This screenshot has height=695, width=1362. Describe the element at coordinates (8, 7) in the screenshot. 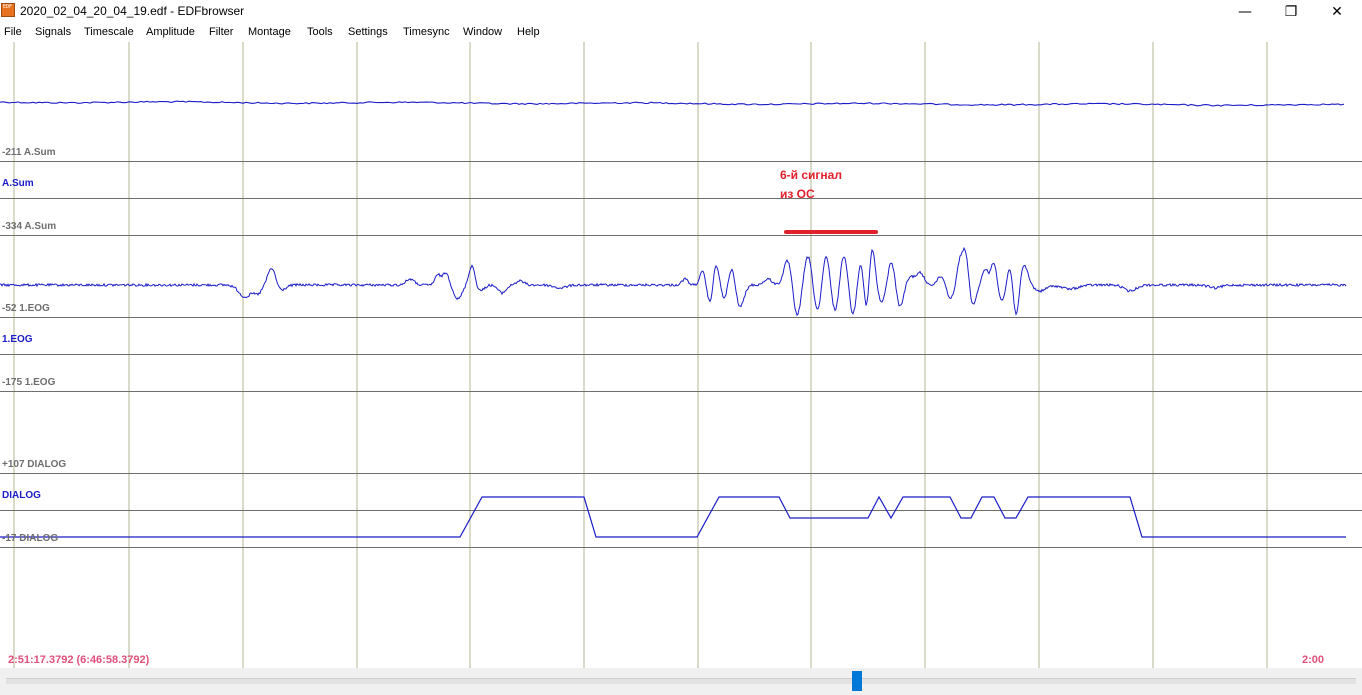

I see `app-icon-text: EDF` at that location.